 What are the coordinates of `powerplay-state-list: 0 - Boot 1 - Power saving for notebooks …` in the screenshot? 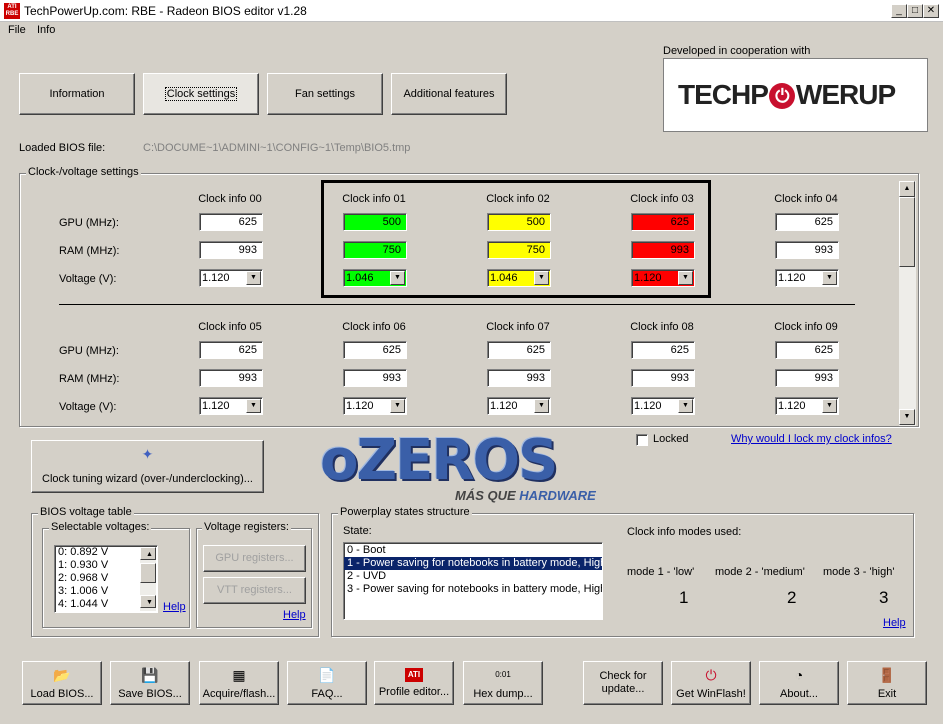 It's located at (473, 581).